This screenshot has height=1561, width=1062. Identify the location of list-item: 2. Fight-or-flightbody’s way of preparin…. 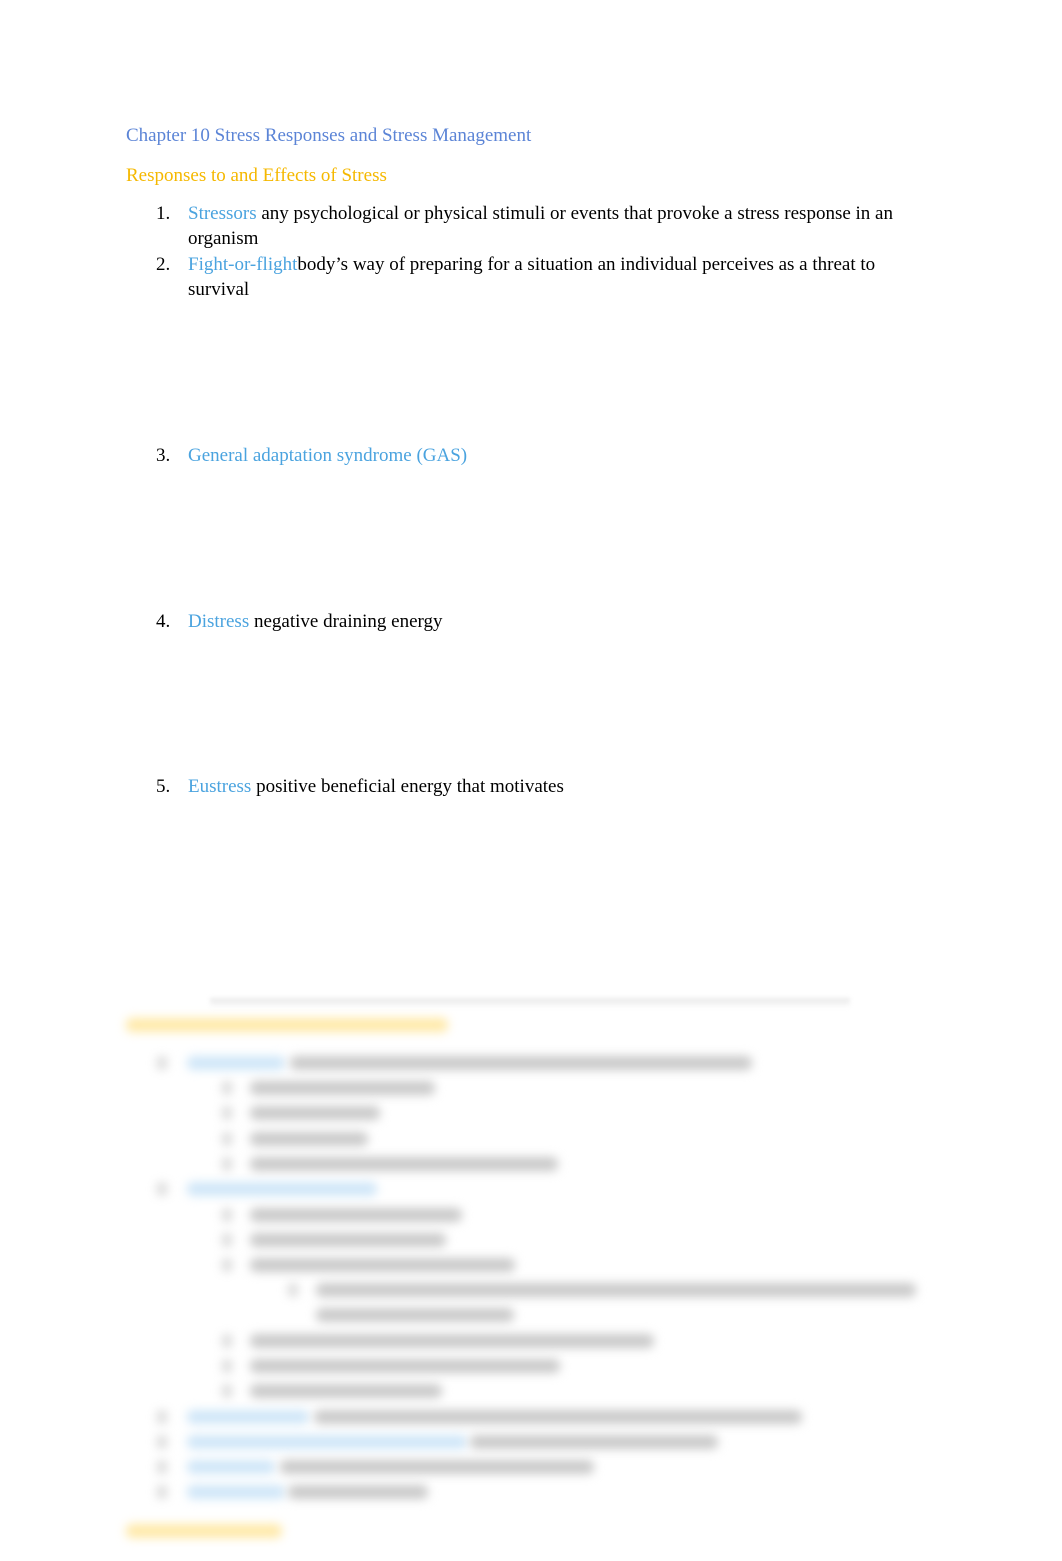
(526, 277).